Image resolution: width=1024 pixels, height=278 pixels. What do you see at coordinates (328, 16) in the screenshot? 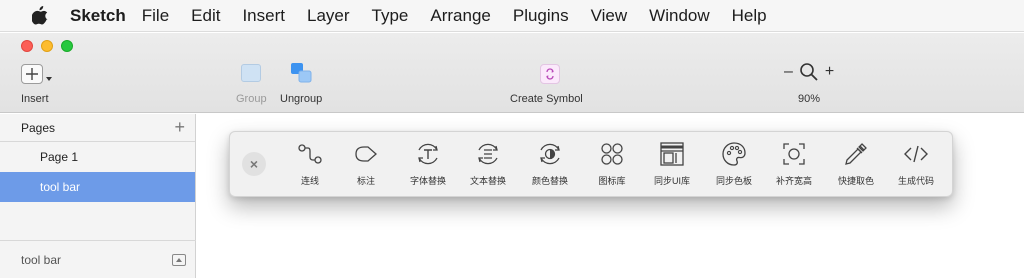
I see `menu-layer: Layer` at bounding box center [328, 16].